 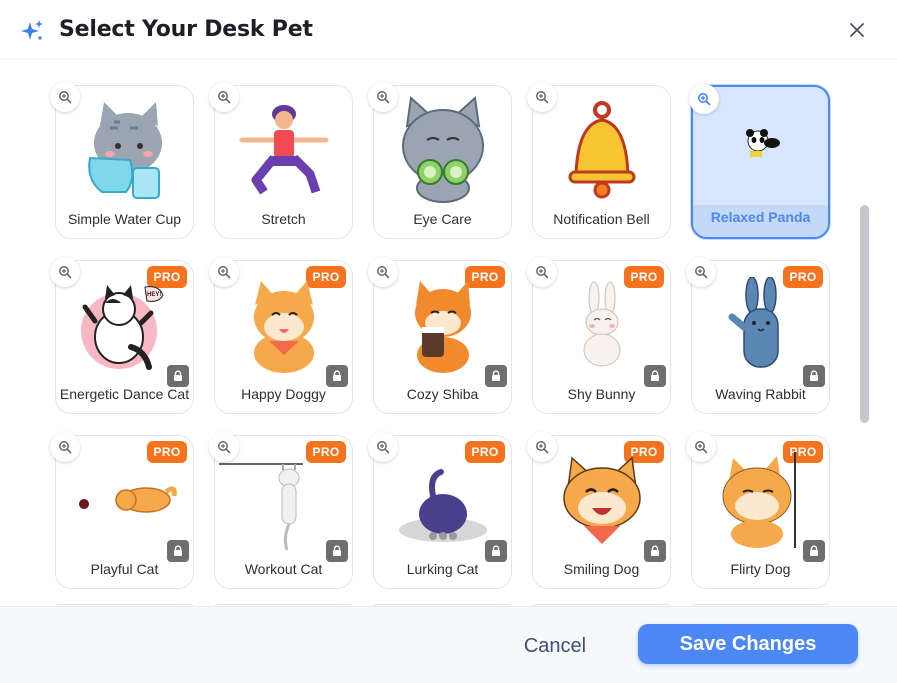 I want to click on pet-image-dance-cat: HEY!, so click(x=124, y=325).